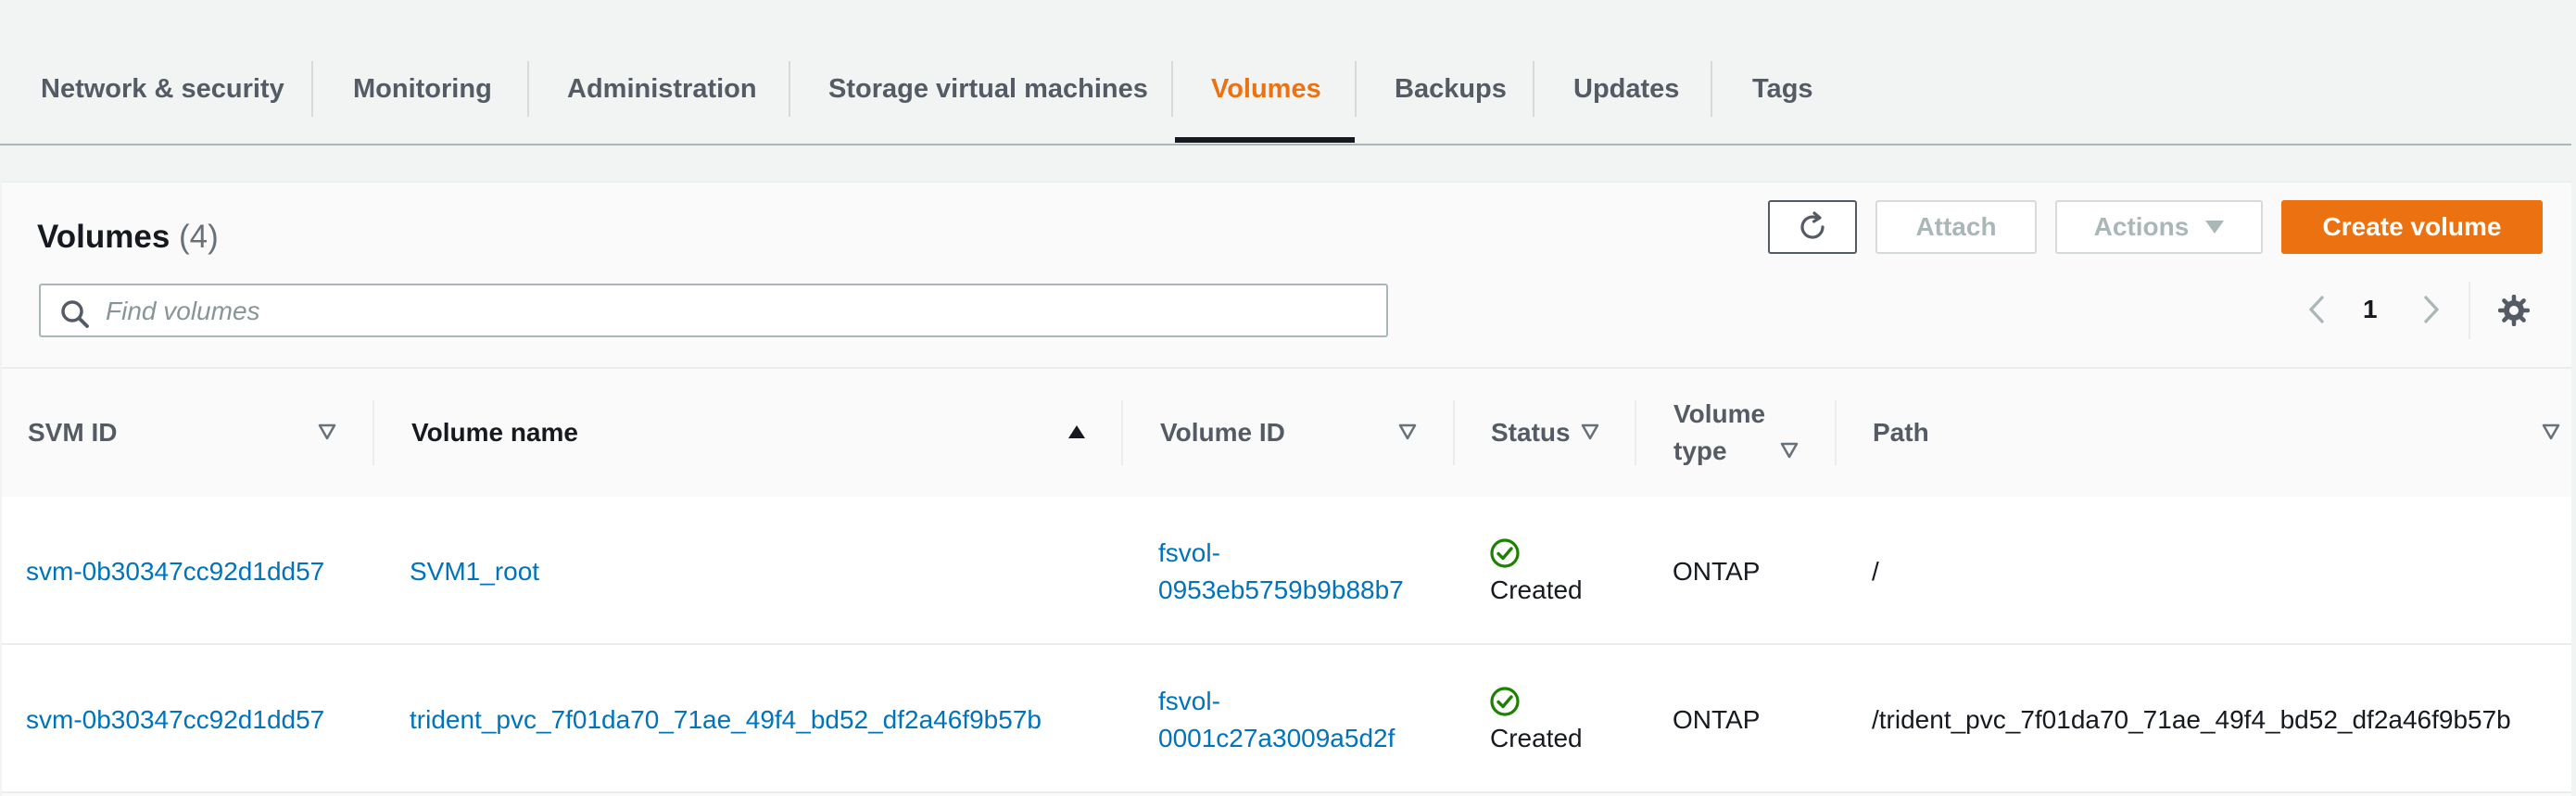 The height and width of the screenshot is (796, 2576). What do you see at coordinates (1748, 433) in the screenshot?
I see `column-header-volume-type: Volume type` at bounding box center [1748, 433].